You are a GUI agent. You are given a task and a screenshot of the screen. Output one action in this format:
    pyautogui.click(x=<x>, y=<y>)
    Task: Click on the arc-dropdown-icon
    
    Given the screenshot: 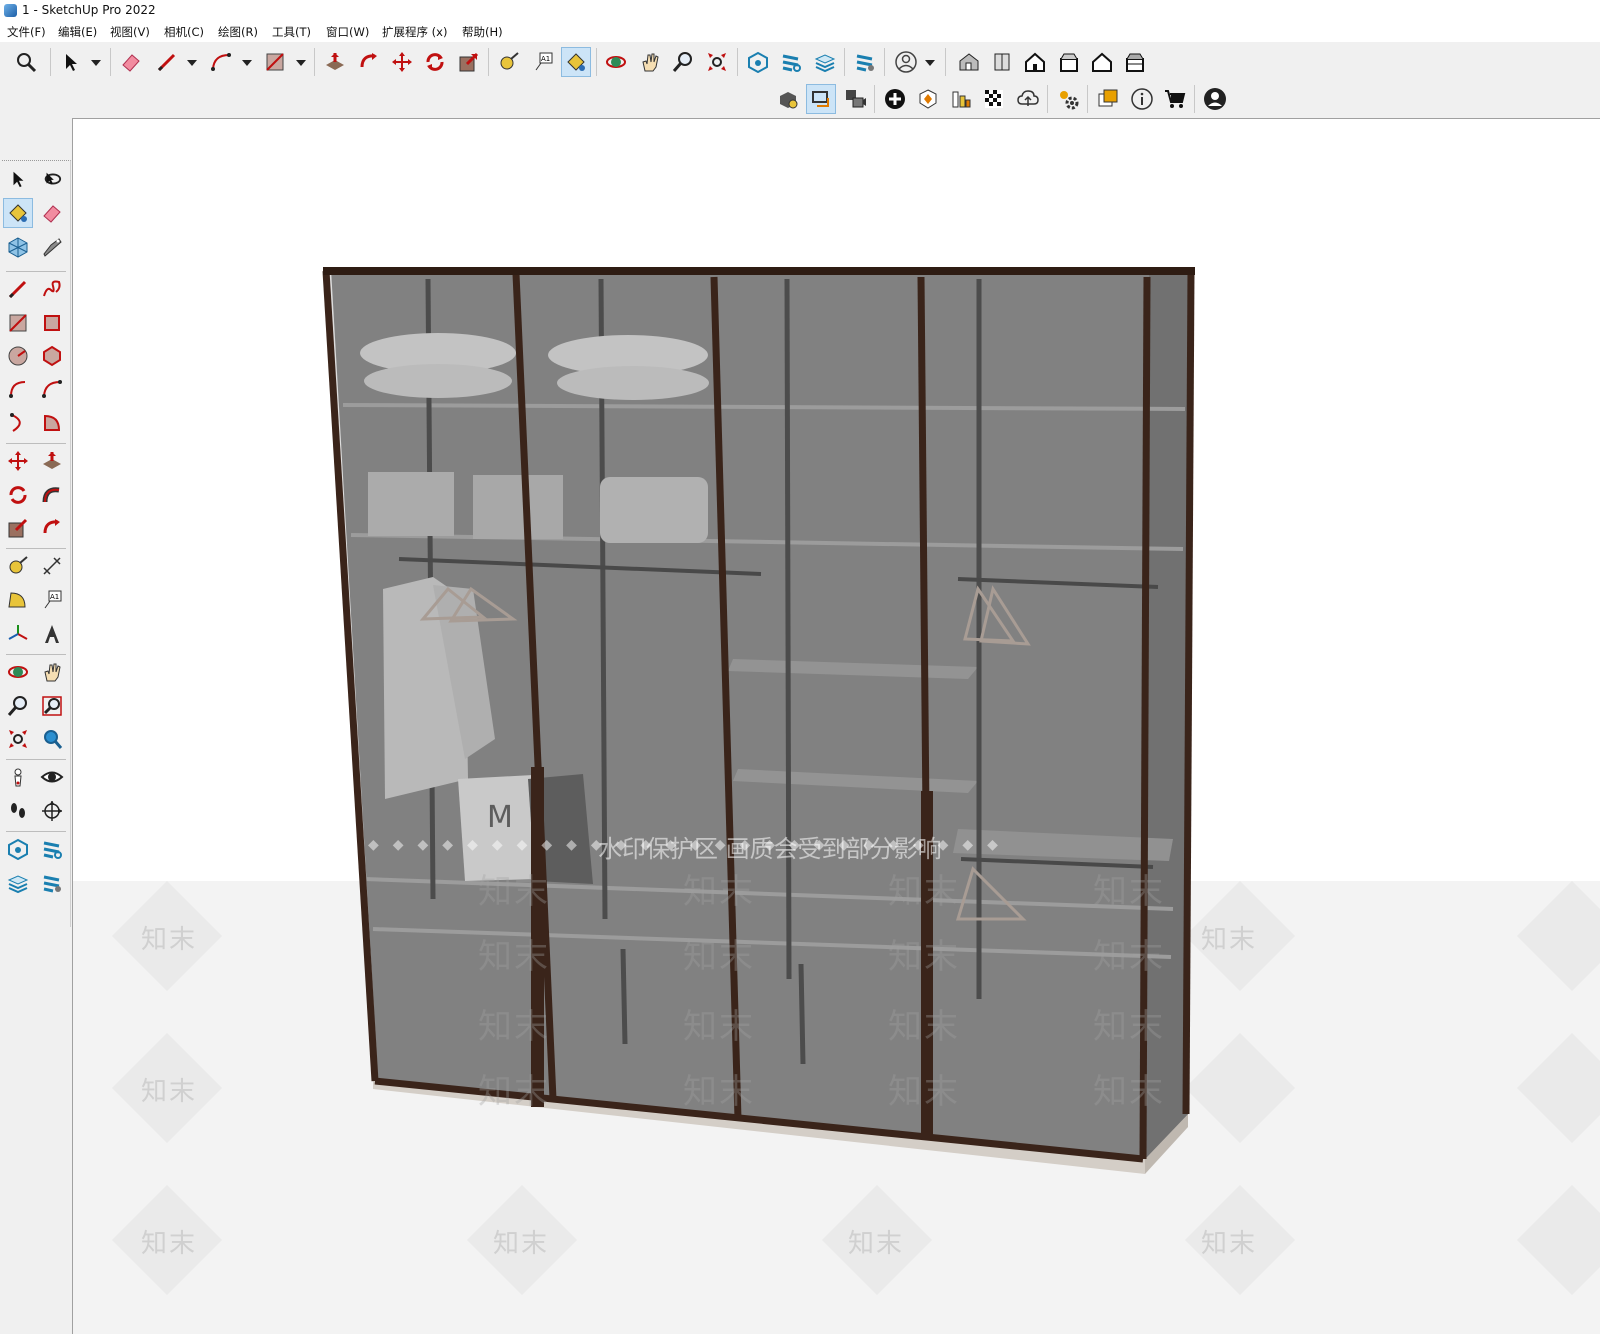 What is the action you would take?
    pyautogui.click(x=247, y=63)
    